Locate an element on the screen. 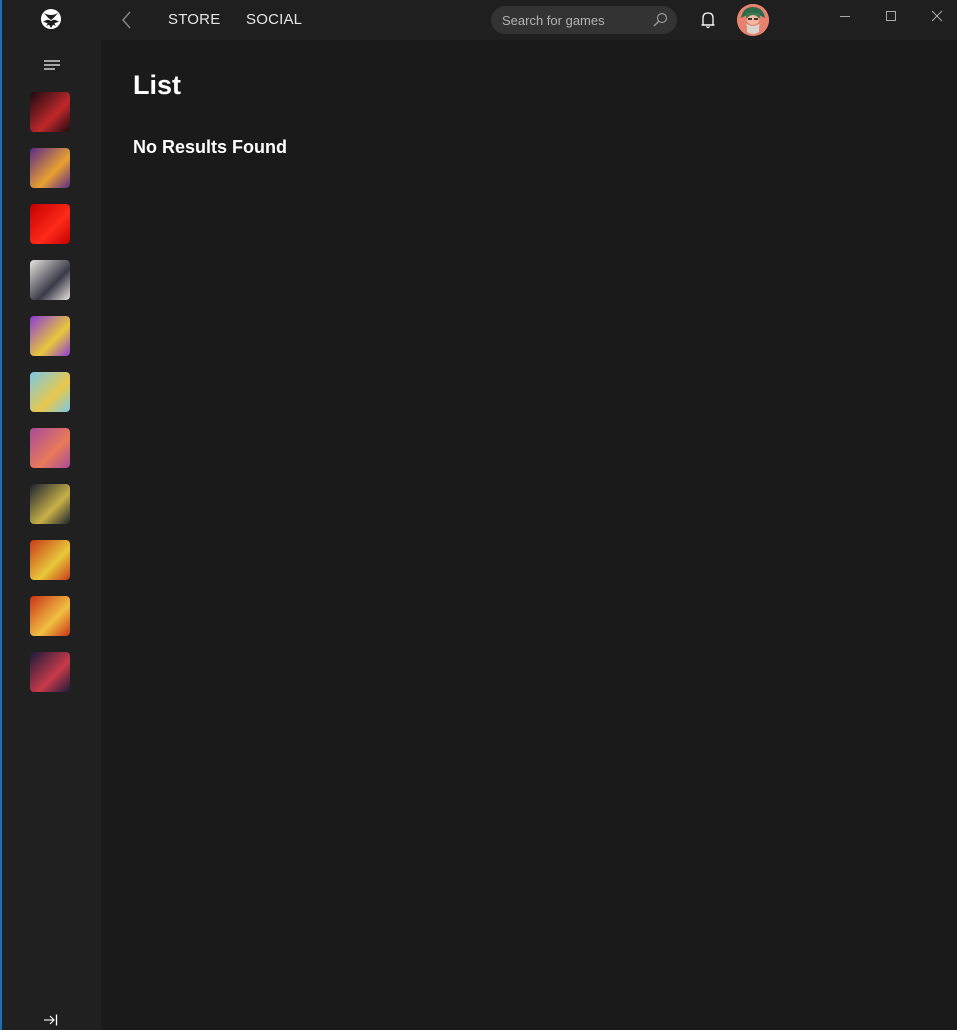 This screenshot has height=1030, width=957. nav-store: STORE is located at coordinates (194, 19).